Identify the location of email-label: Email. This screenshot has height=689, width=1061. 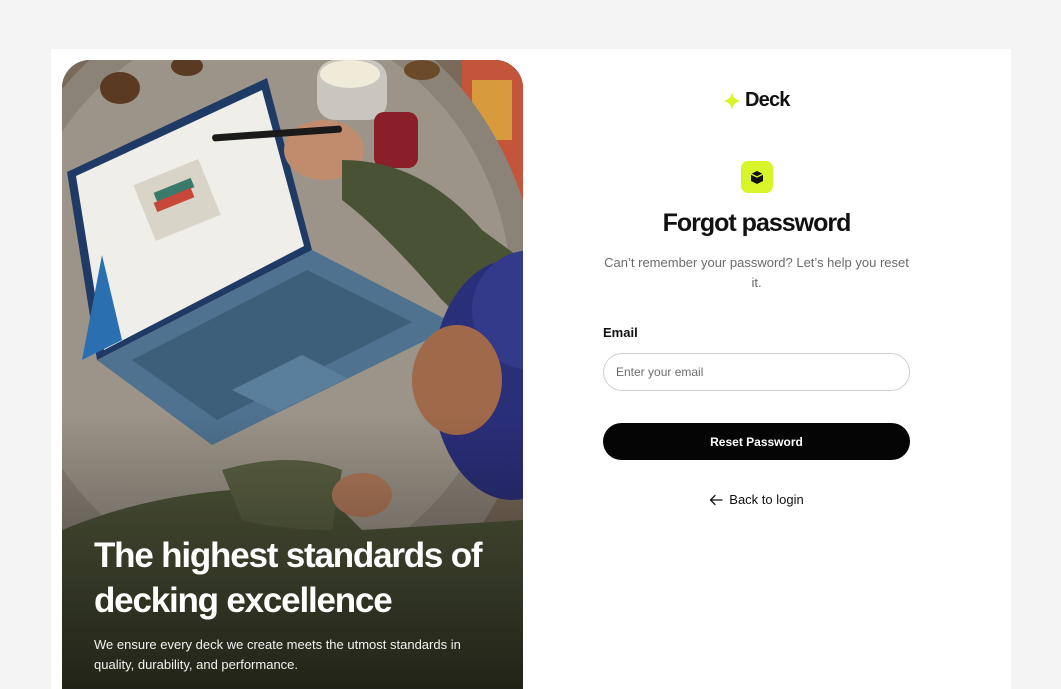
(620, 332).